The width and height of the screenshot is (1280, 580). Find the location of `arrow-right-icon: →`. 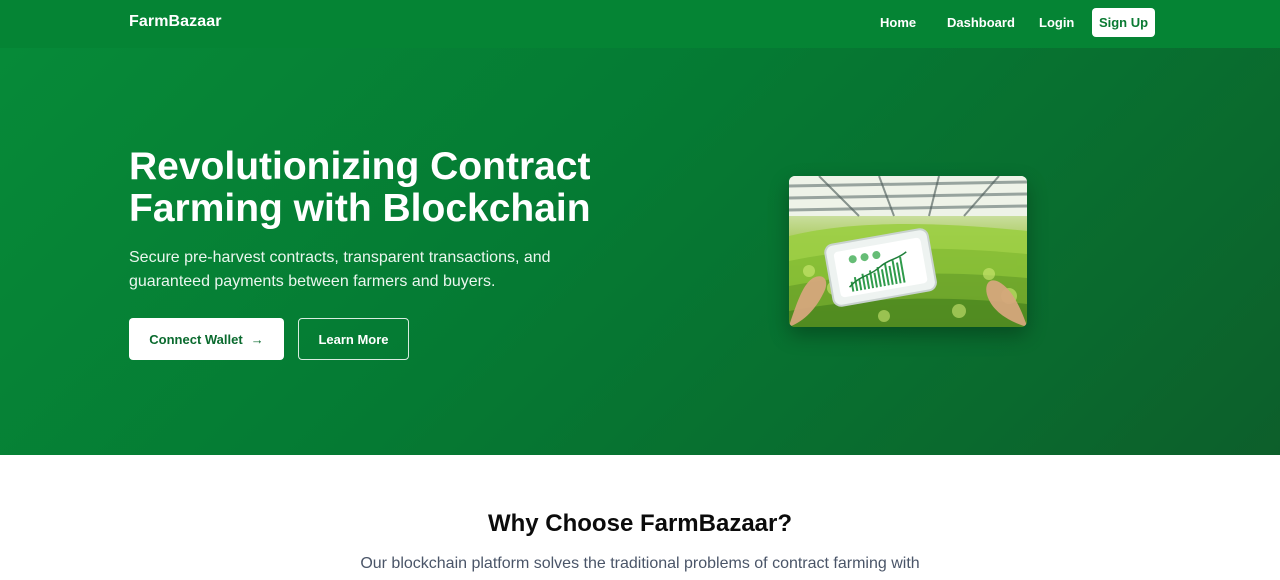

arrow-right-icon: → is located at coordinates (257, 339).